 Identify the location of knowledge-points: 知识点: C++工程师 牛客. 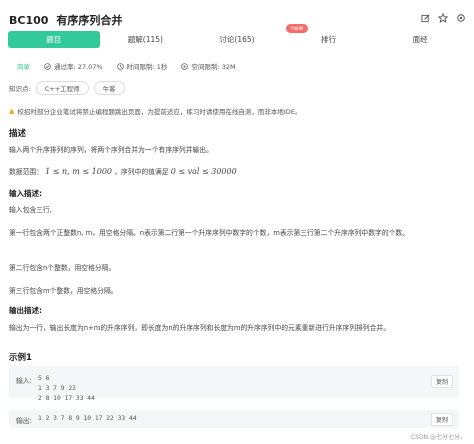
(67, 88).